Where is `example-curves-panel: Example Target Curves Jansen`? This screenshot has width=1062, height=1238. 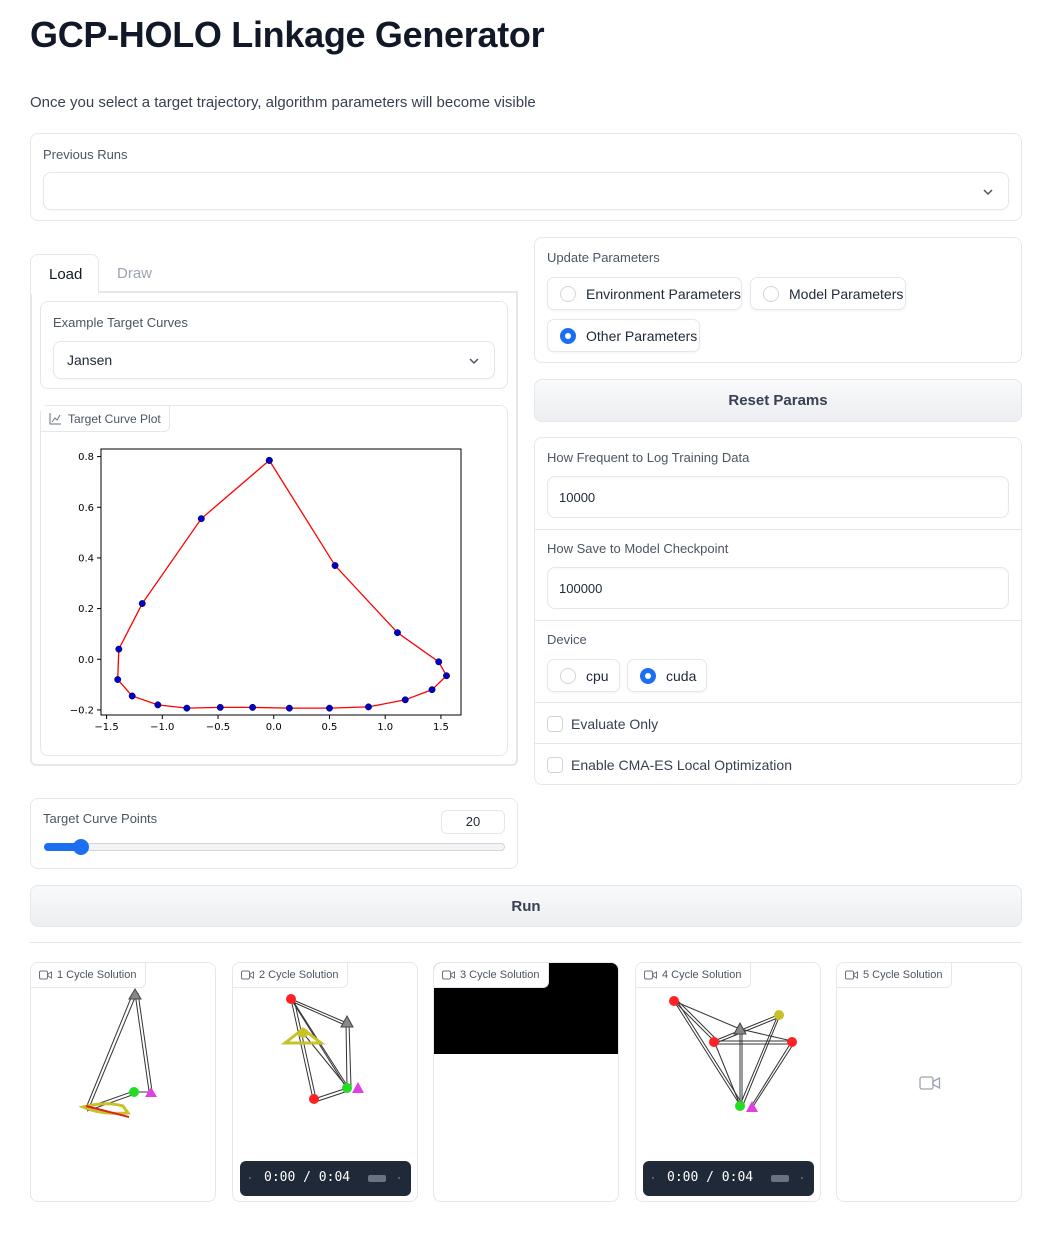 example-curves-panel: Example Target Curves Jansen is located at coordinates (274, 345).